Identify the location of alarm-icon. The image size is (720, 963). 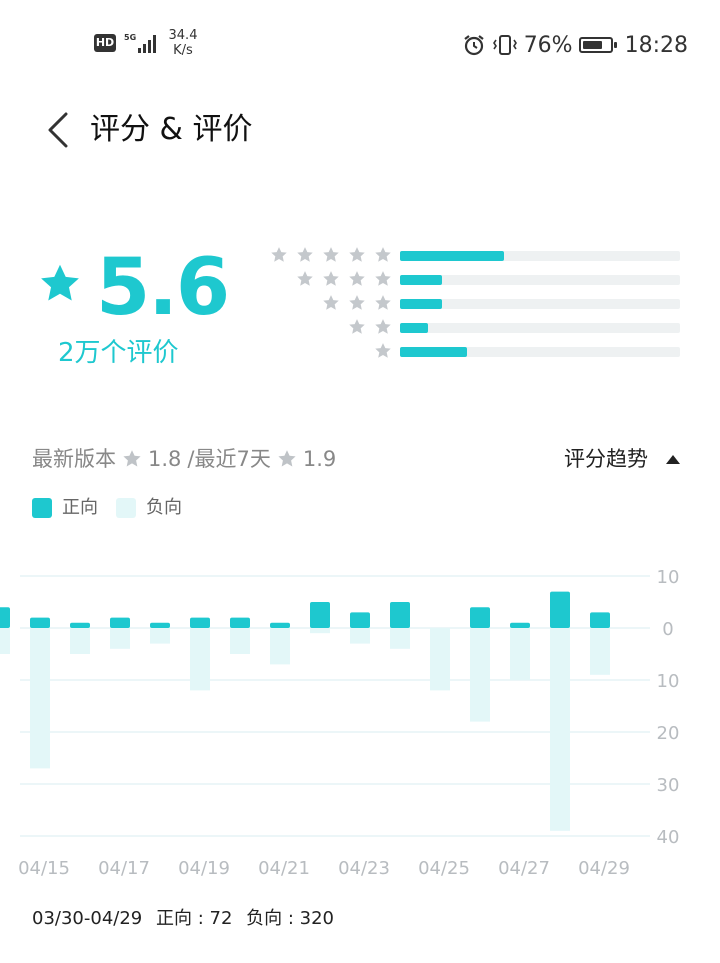
(474, 45).